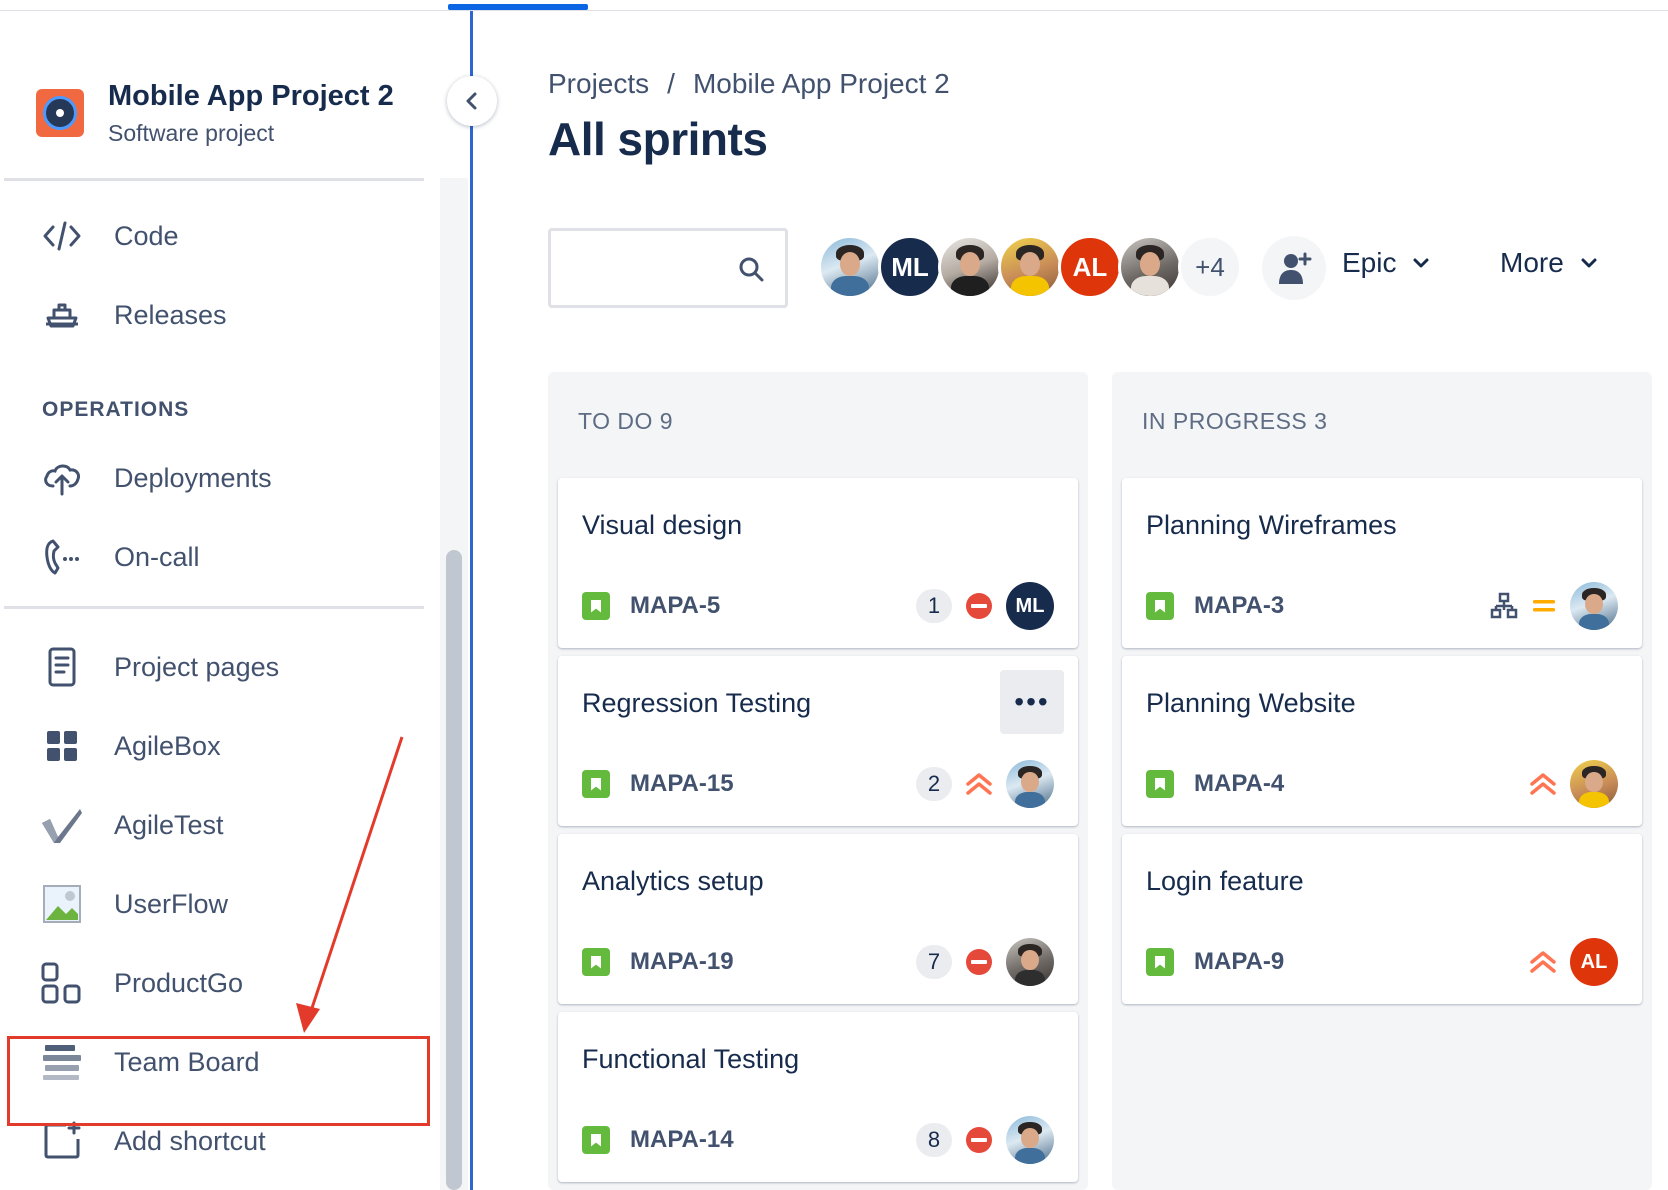  Describe the element at coordinates (673, 881) in the screenshot. I see `issue-title: Analytics setup` at that location.